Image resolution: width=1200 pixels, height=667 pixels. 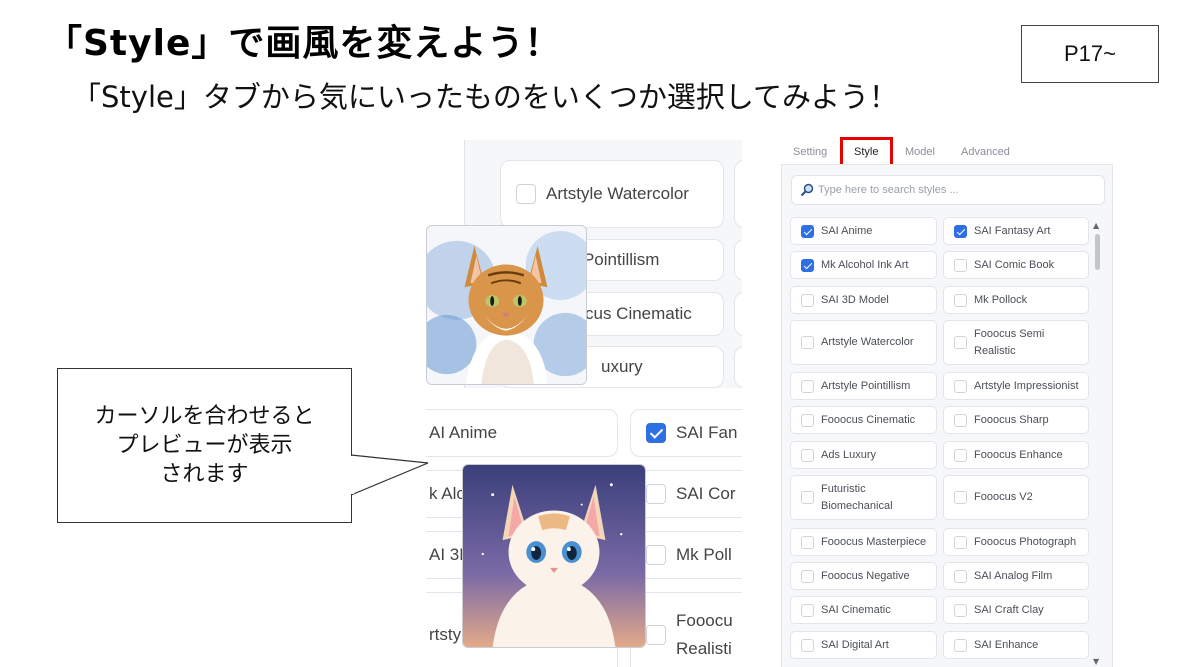 I want to click on style-option: SAI 3D Model, so click(x=863, y=300).